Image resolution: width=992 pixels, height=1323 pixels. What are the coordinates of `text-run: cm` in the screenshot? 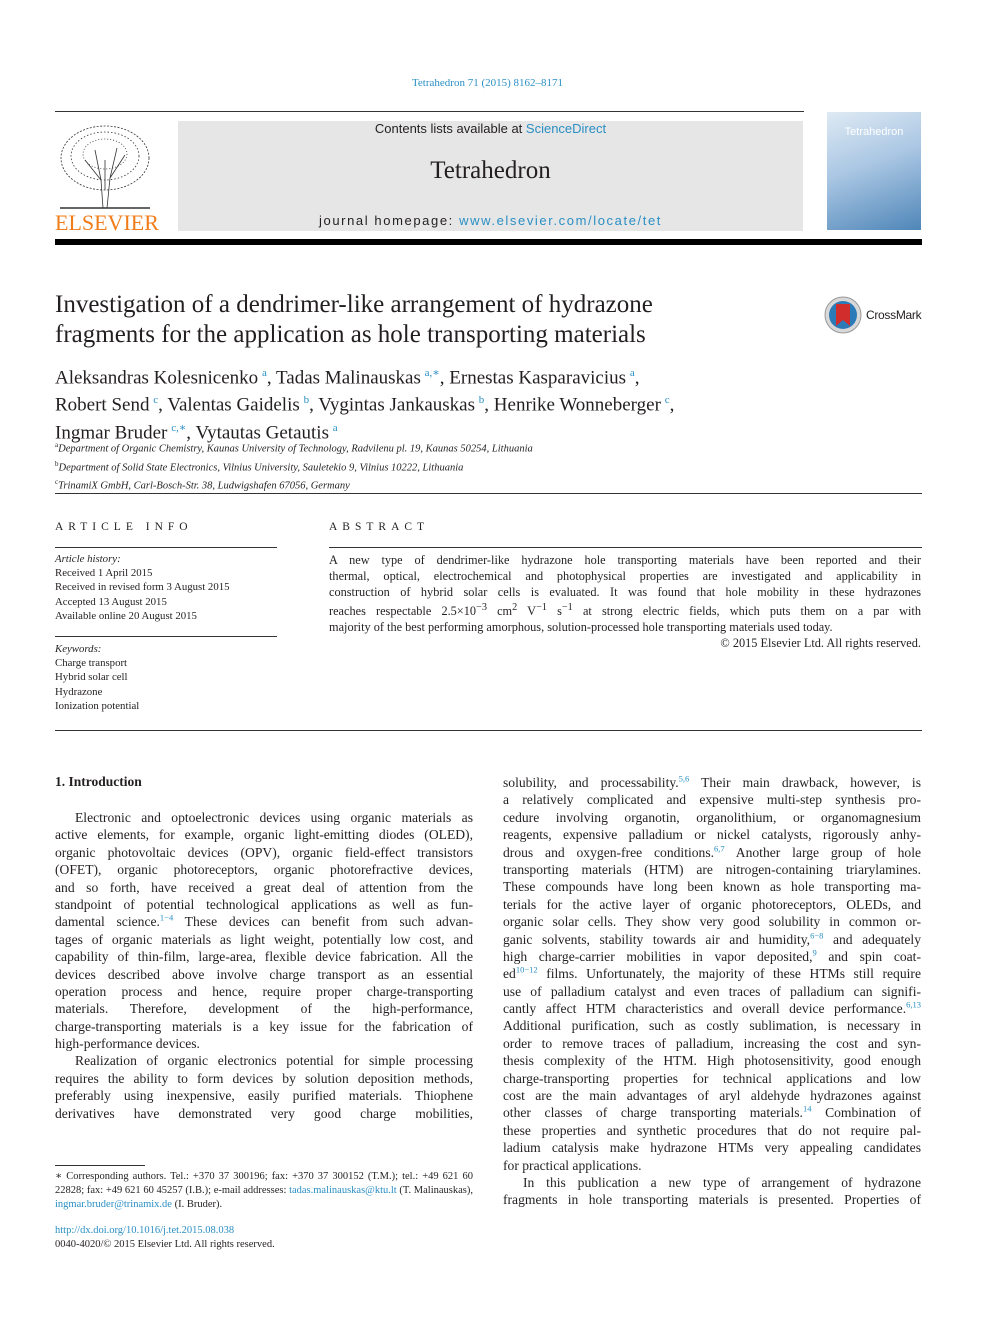 It's located at (499, 611).